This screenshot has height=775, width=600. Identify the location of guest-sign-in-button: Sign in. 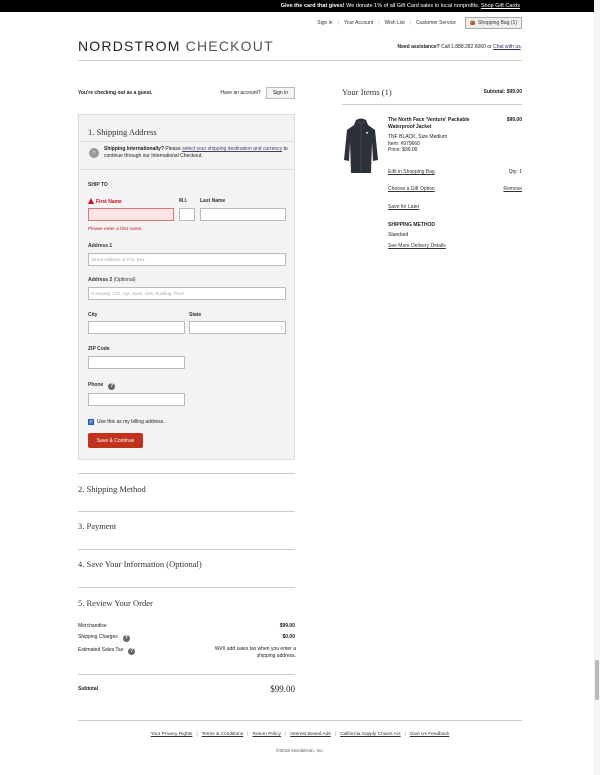
(280, 93).